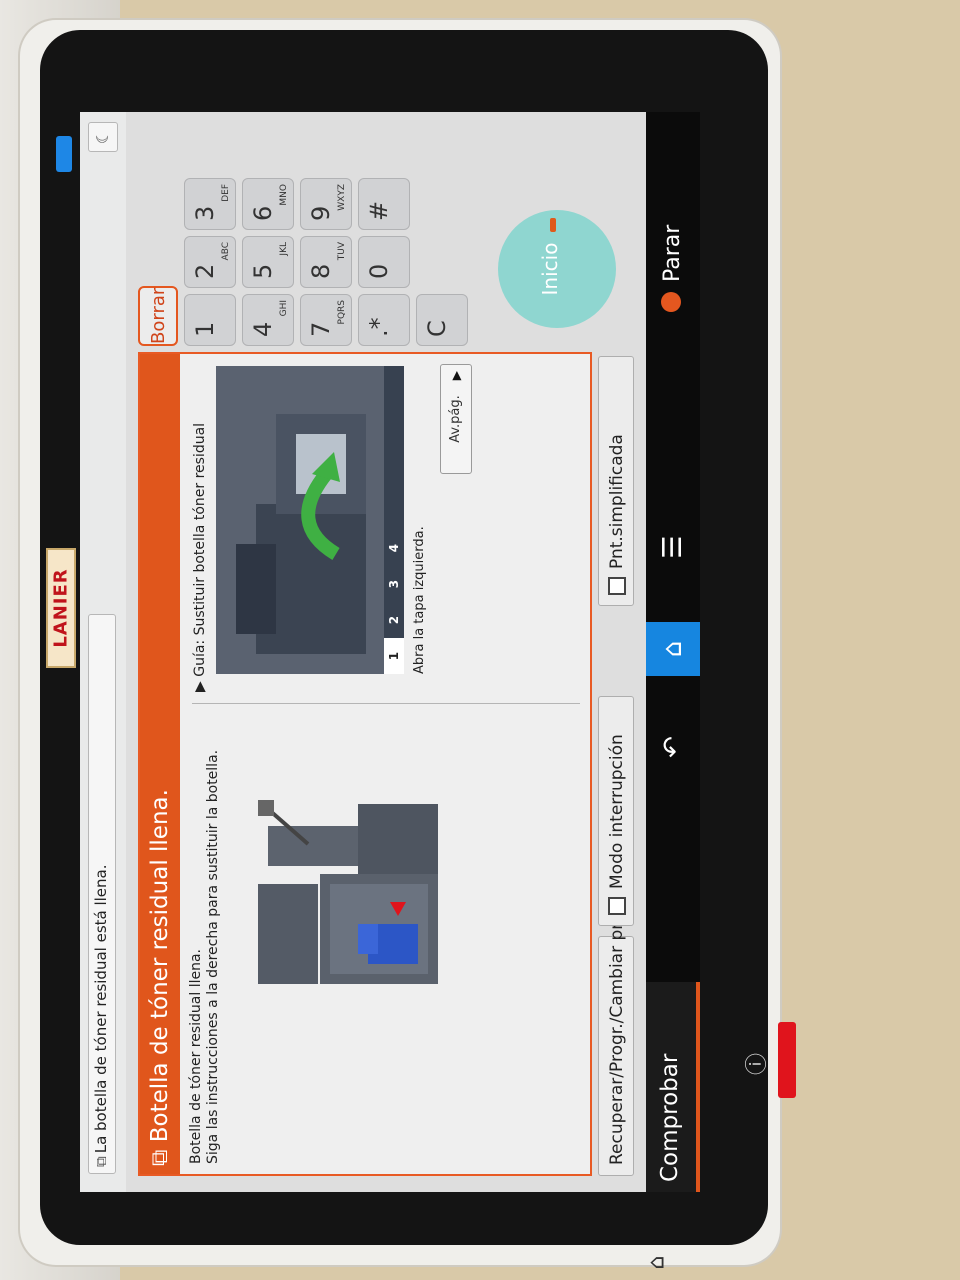  What do you see at coordinates (321, 213) in the screenshot?
I see `key-digit: 9` at bounding box center [321, 213].